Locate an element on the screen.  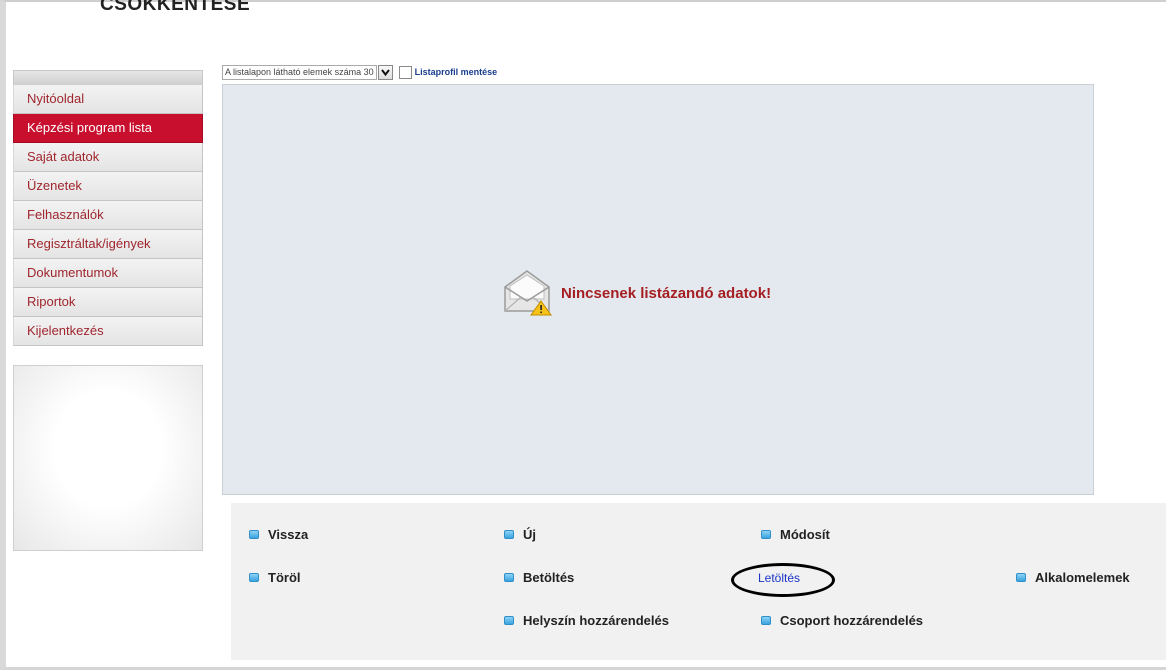
back-button: Vissza is located at coordinates (278, 534).